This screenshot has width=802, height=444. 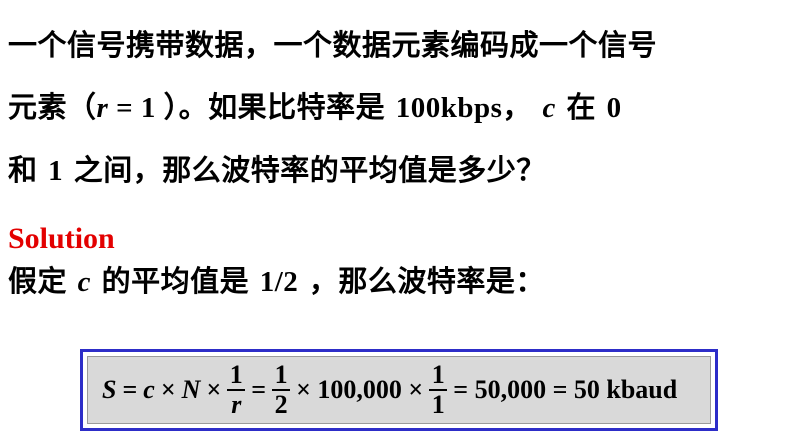 I want to click on formula-times-1: ×, so click(x=168, y=389).